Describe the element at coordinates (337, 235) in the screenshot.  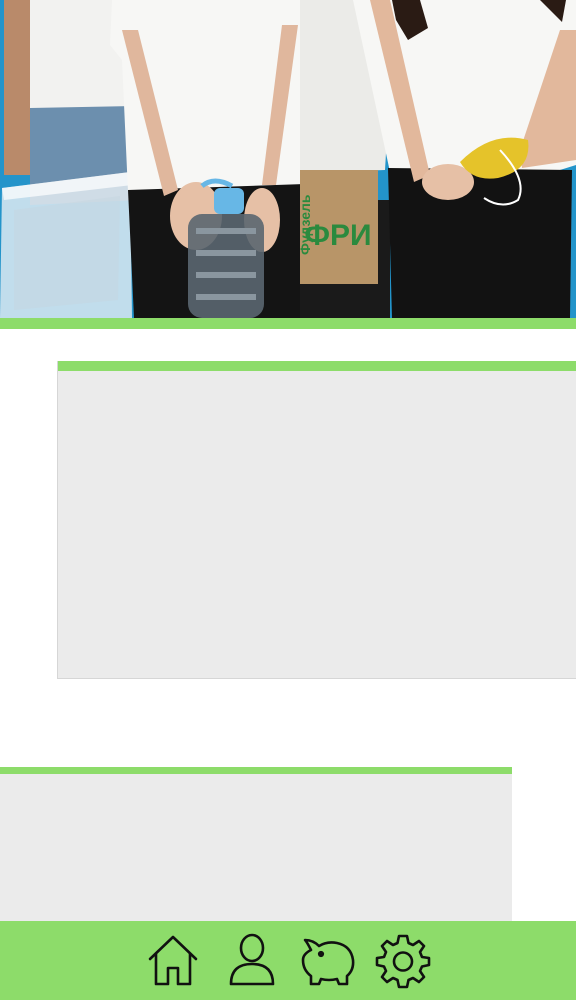
I see `svg-text: ФРИ` at that location.